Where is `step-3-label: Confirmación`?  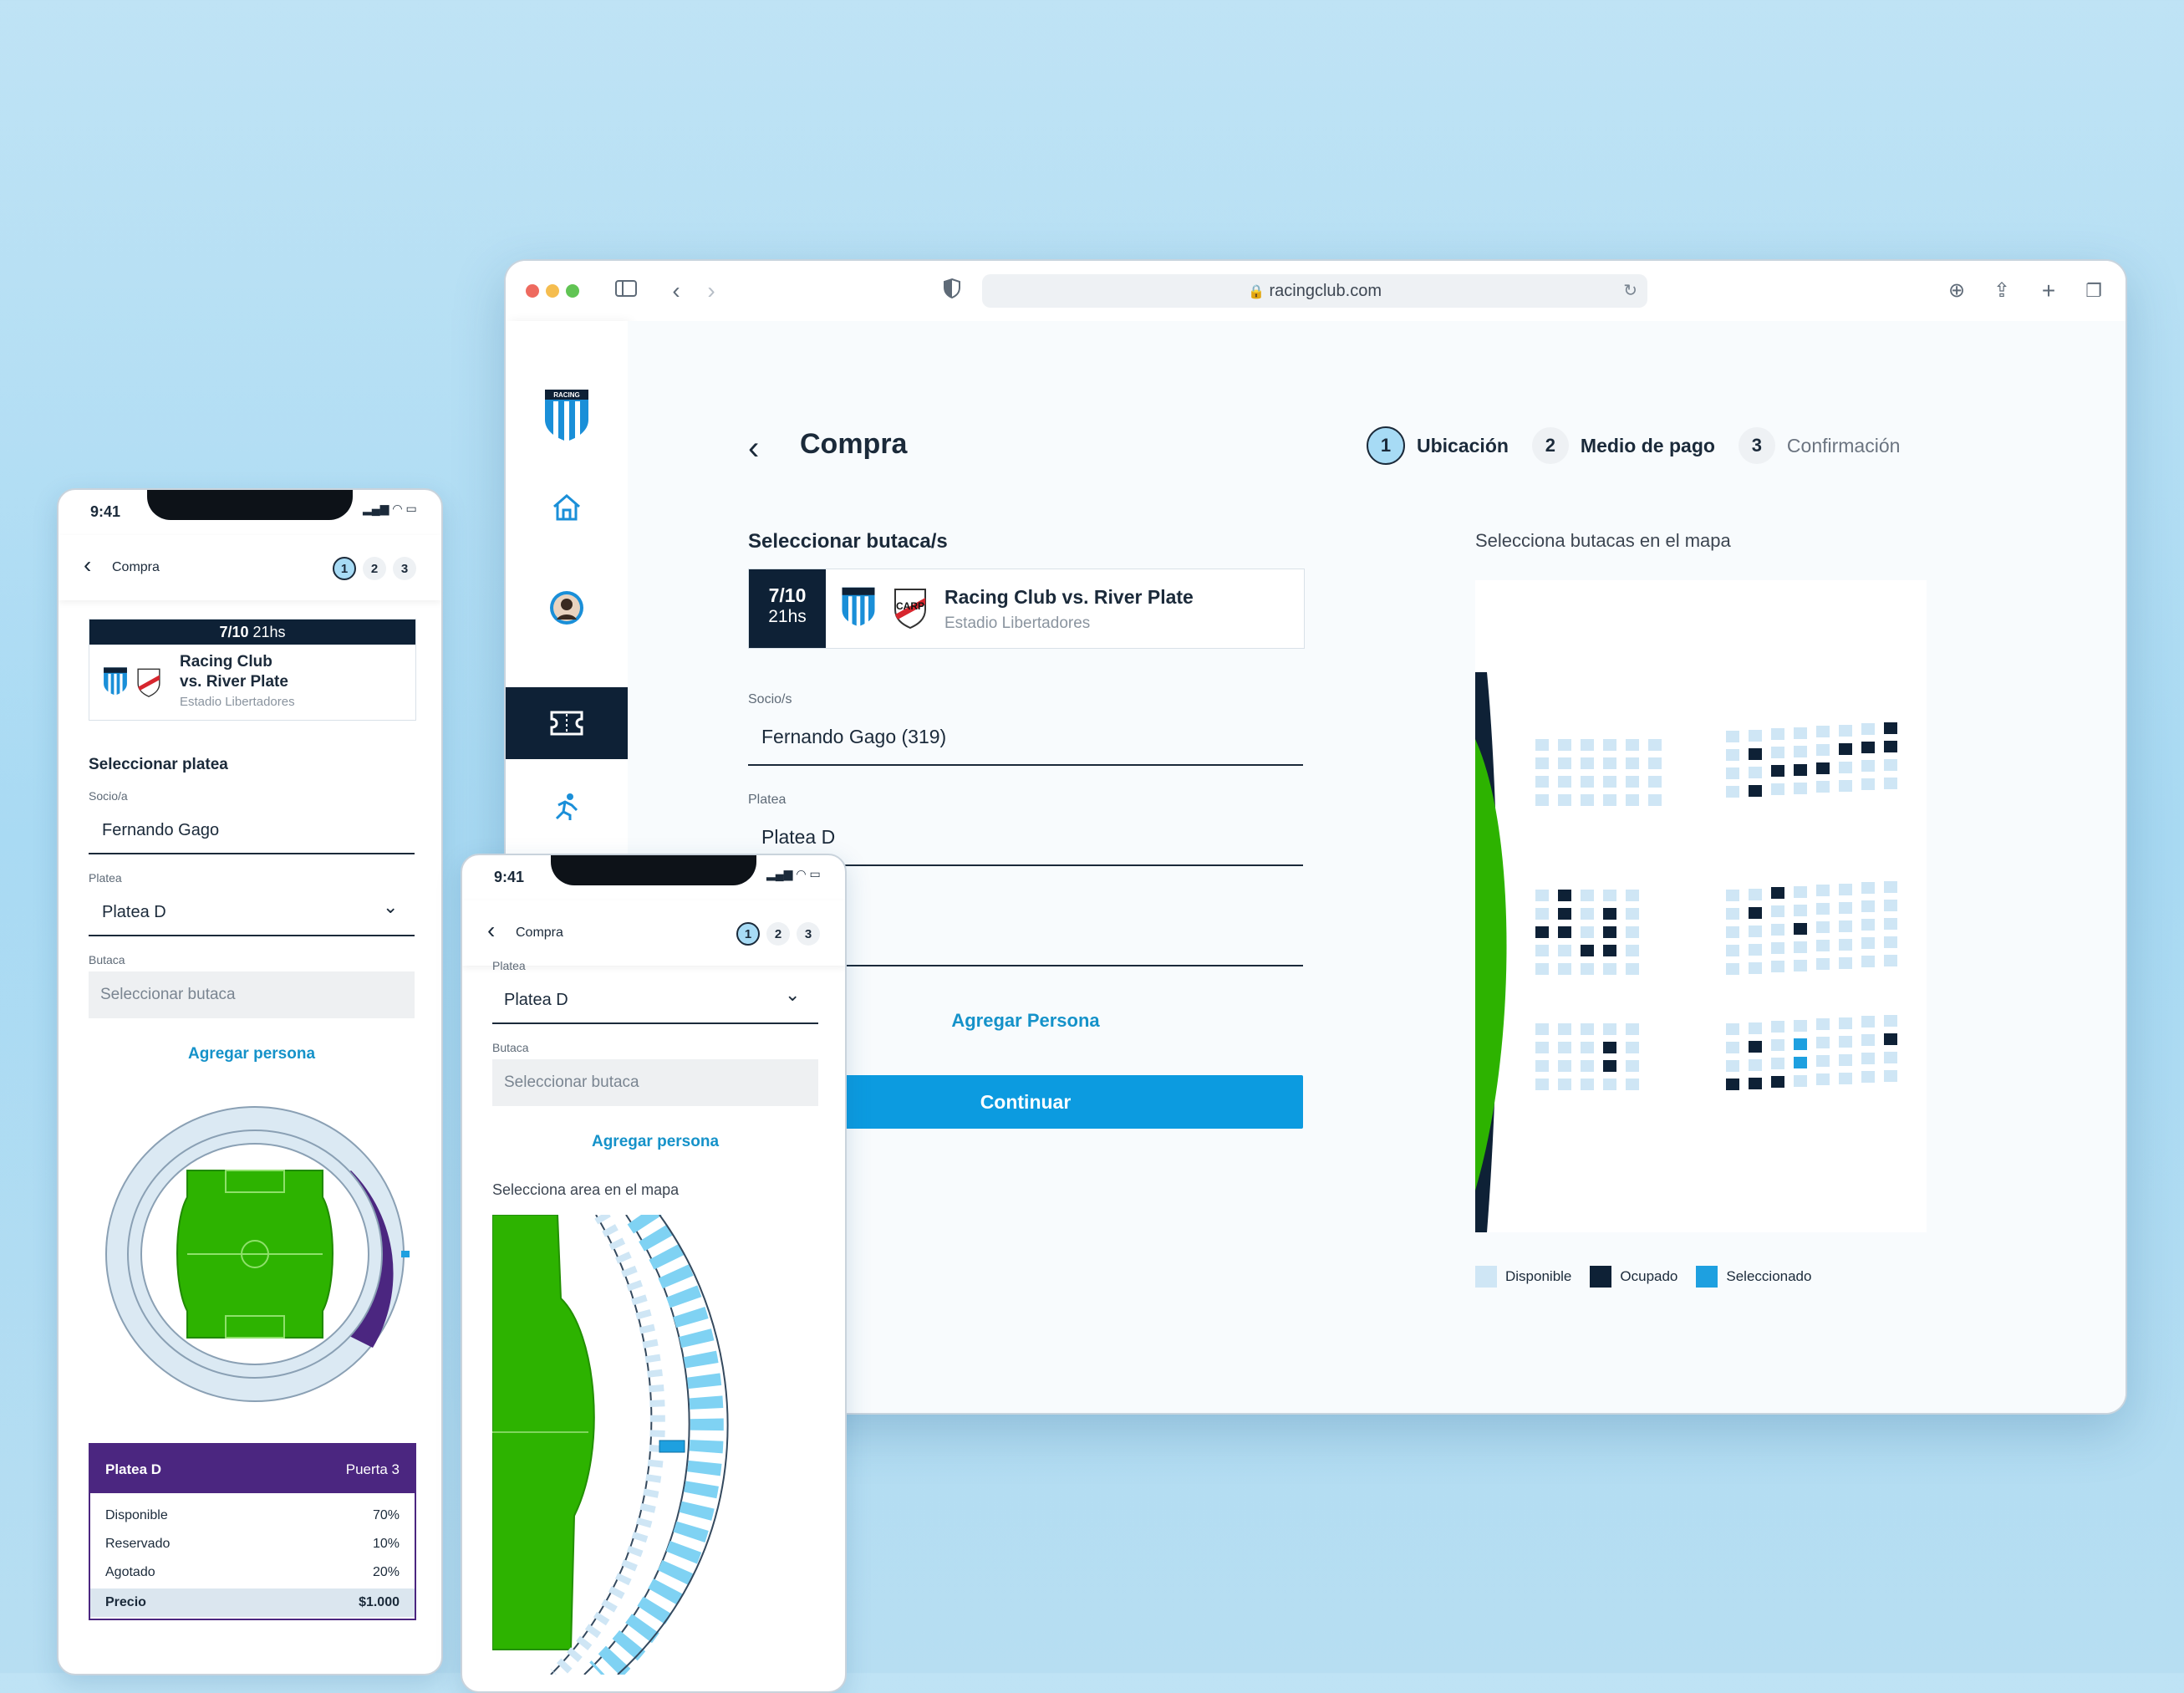 step-3-label: Confirmación is located at coordinates (1844, 446).